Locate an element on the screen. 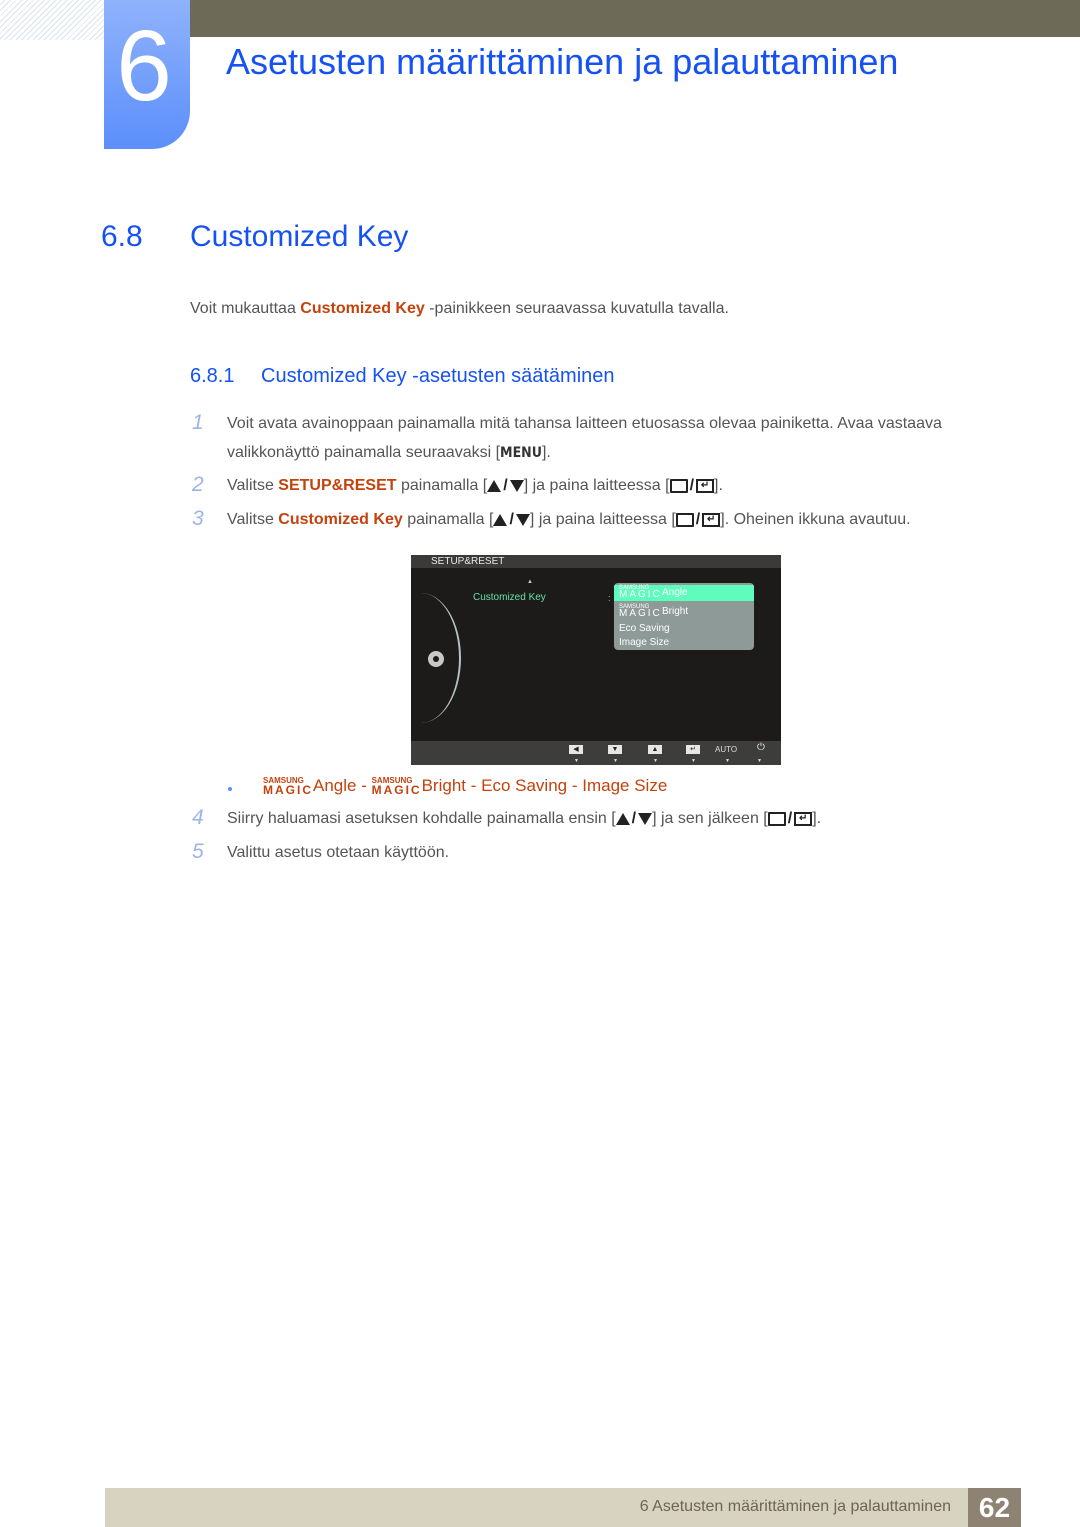 The width and height of the screenshot is (1080, 1527). osd-header: SETUP&RESET is located at coordinates (596, 561).